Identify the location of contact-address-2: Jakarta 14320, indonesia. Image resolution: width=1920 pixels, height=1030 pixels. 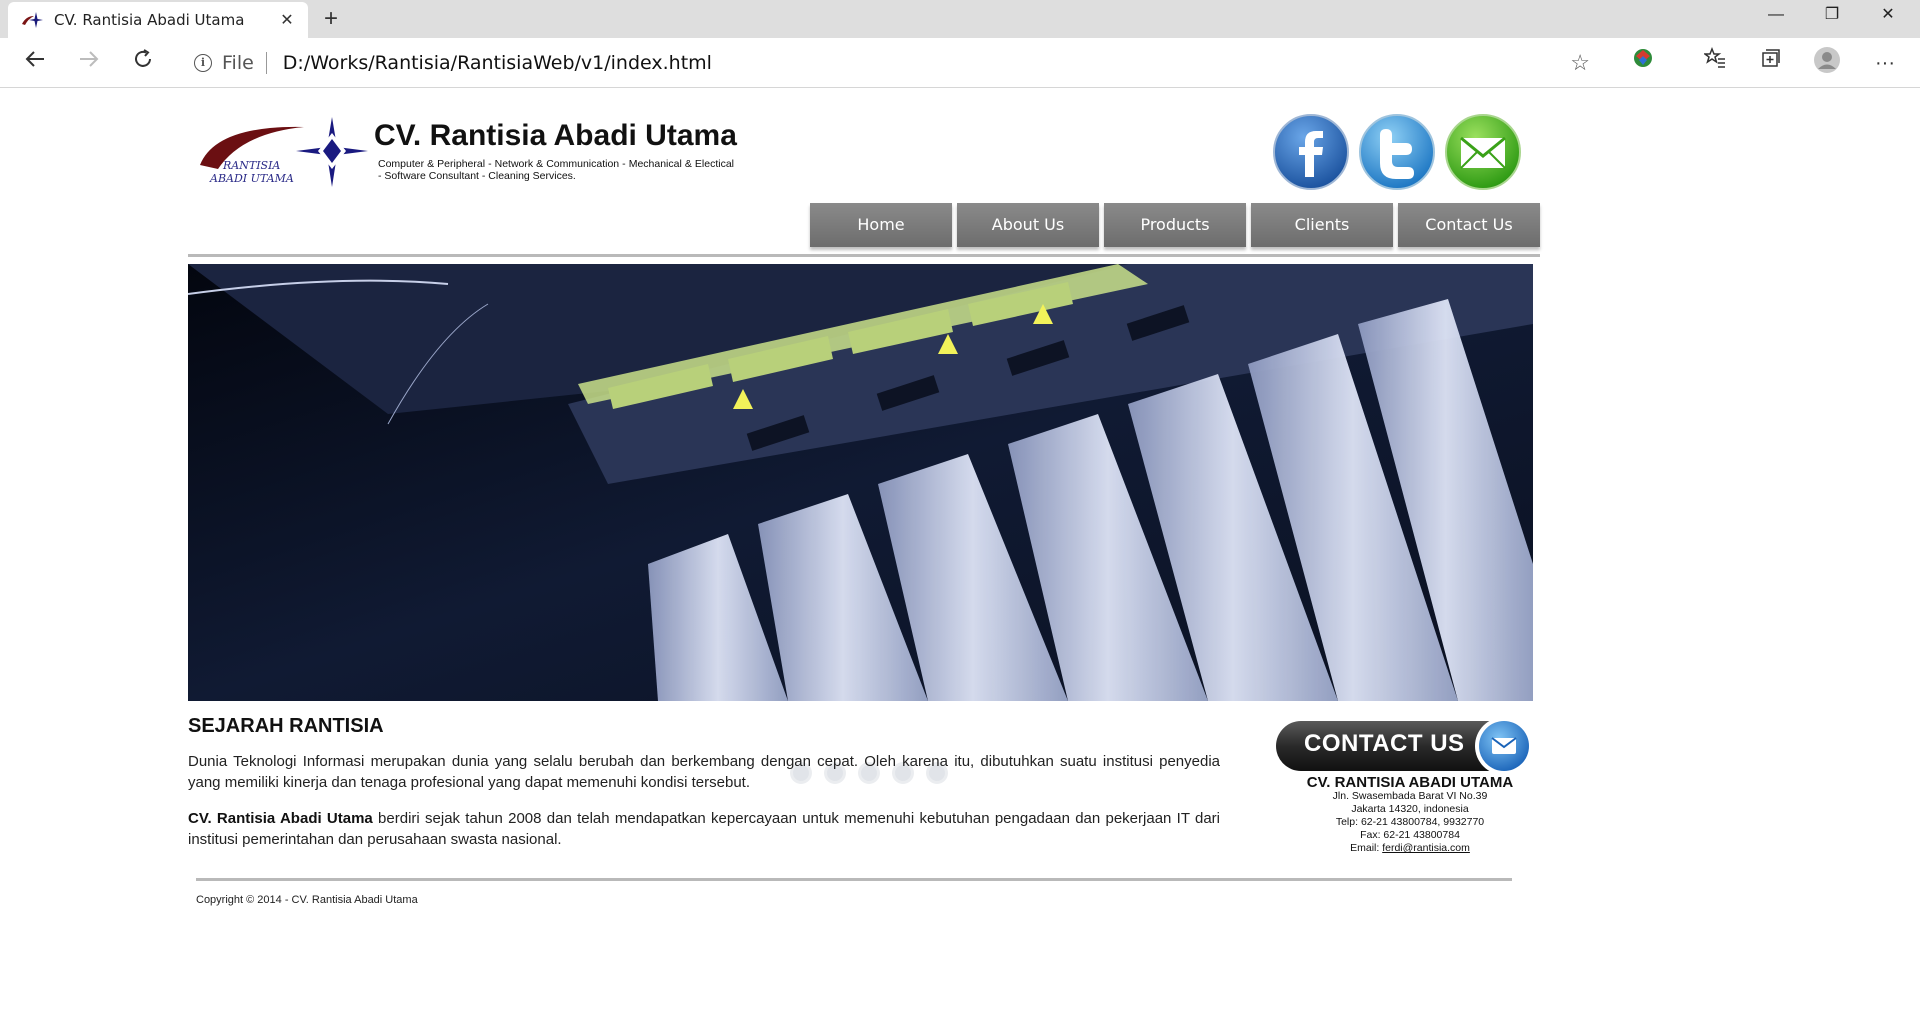
(1410, 809).